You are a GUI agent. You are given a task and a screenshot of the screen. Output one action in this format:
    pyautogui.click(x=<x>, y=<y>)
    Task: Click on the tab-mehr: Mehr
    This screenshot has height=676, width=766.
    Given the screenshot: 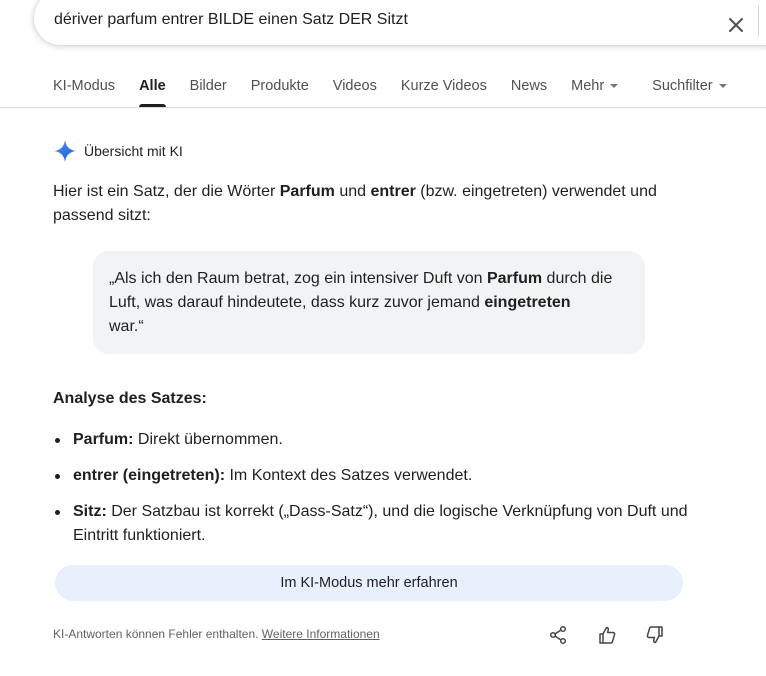 What is the action you would take?
    pyautogui.click(x=595, y=91)
    